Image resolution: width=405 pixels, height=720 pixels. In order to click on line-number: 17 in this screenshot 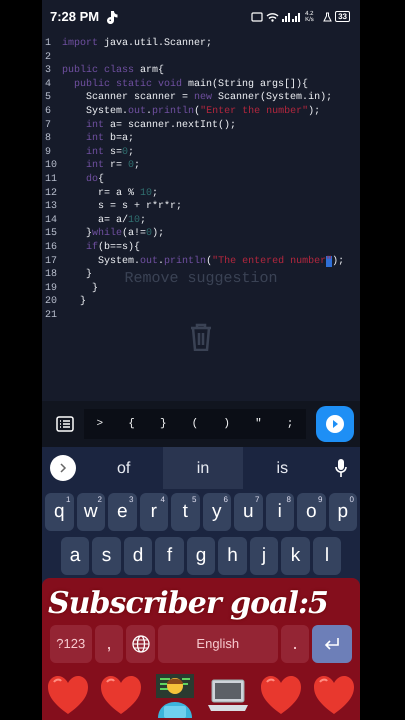, I will do `click(51, 261)`.